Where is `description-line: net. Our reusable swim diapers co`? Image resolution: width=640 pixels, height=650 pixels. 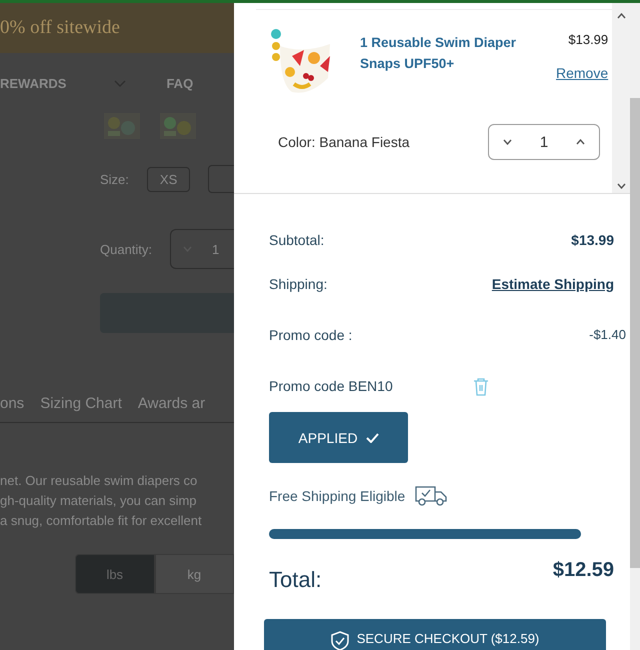
description-line: net. Our reusable swim diapers co is located at coordinates (99, 480).